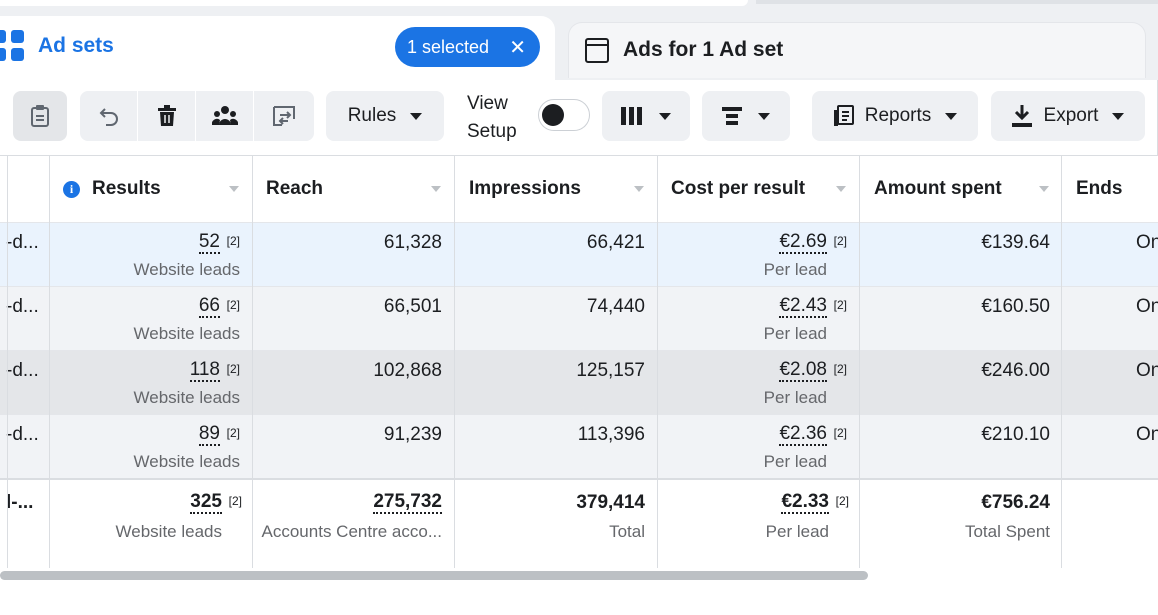 The width and height of the screenshot is (1158, 615). Describe the element at coordinates (151, 255) in the screenshot. I see `results-cell: 52 [2] Website leads` at that location.